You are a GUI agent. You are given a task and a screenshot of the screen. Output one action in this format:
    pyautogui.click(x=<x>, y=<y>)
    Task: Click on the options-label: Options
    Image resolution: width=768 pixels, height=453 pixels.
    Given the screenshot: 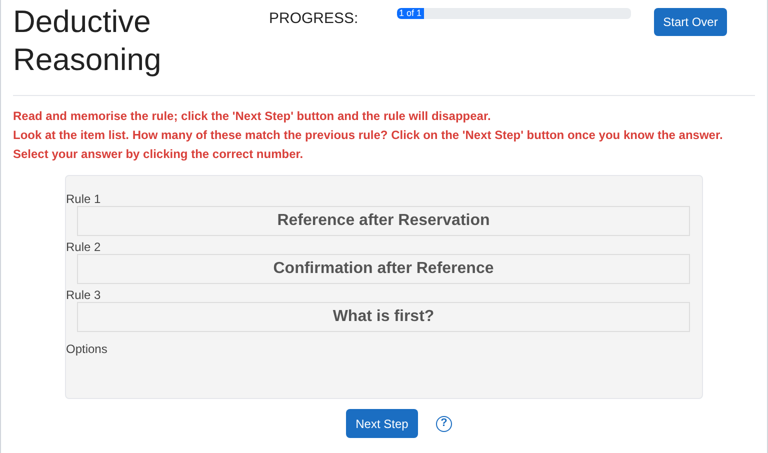 What is the action you would take?
    pyautogui.click(x=87, y=349)
    